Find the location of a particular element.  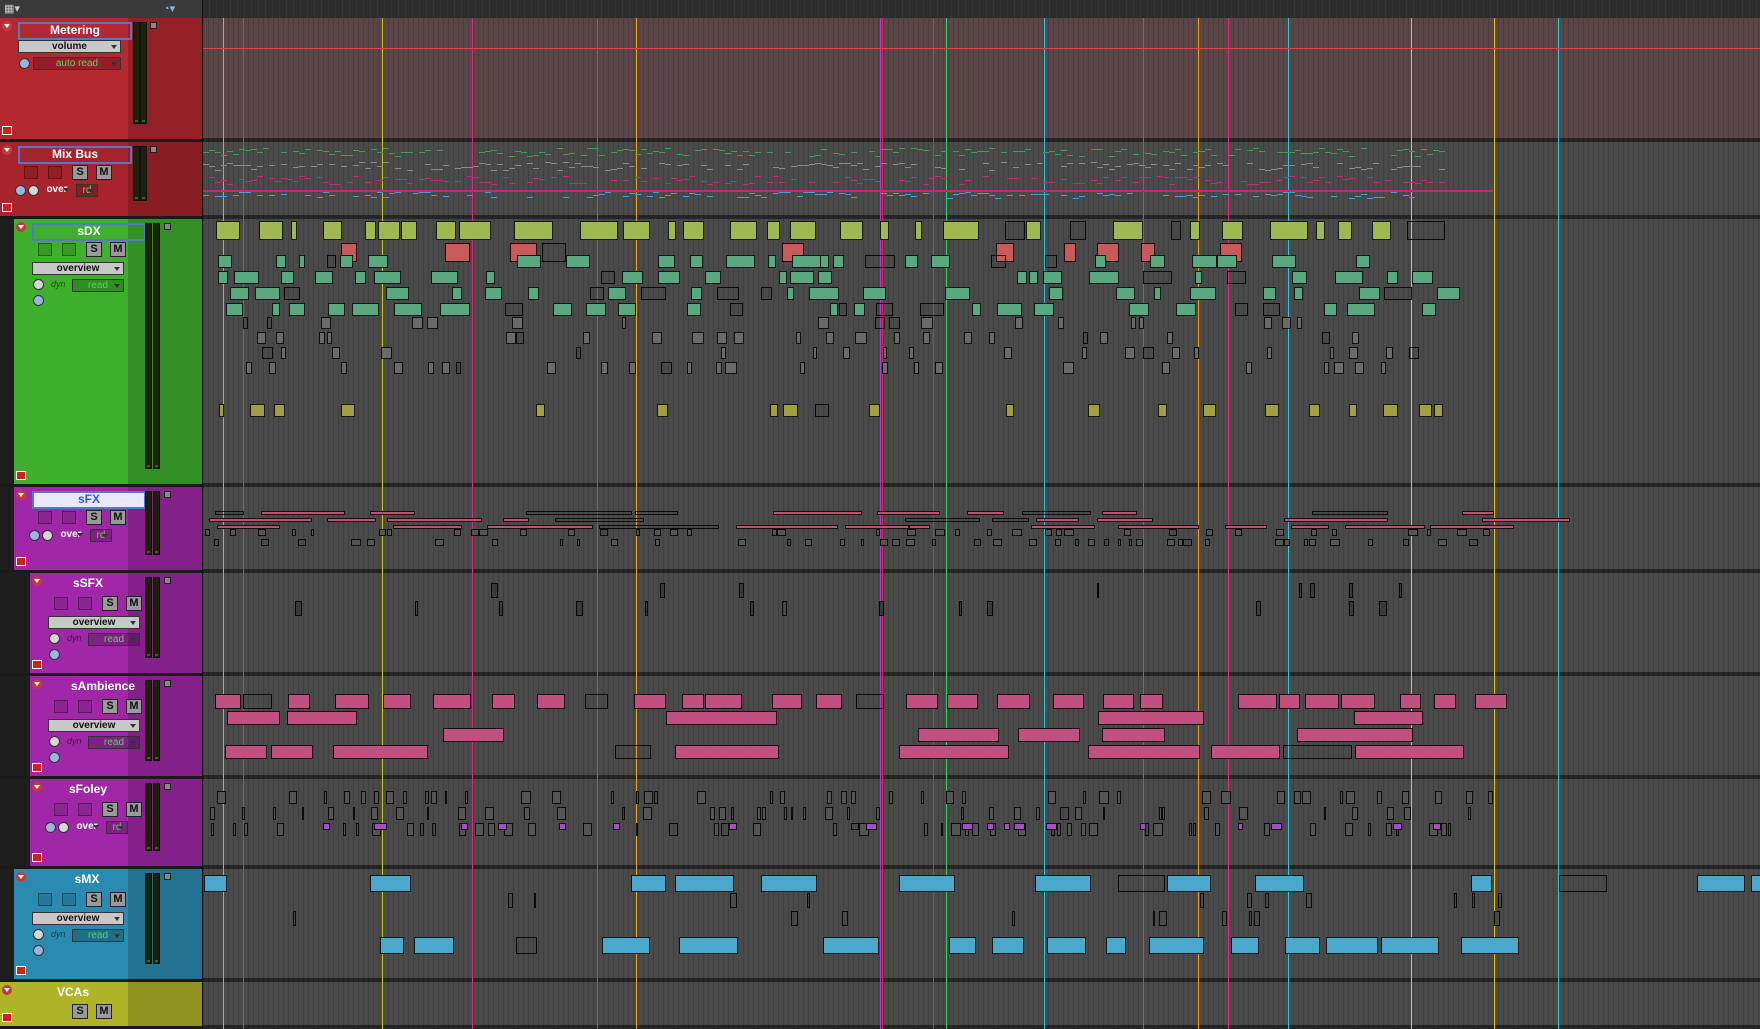

lane-ssfx is located at coordinates (981, 623).